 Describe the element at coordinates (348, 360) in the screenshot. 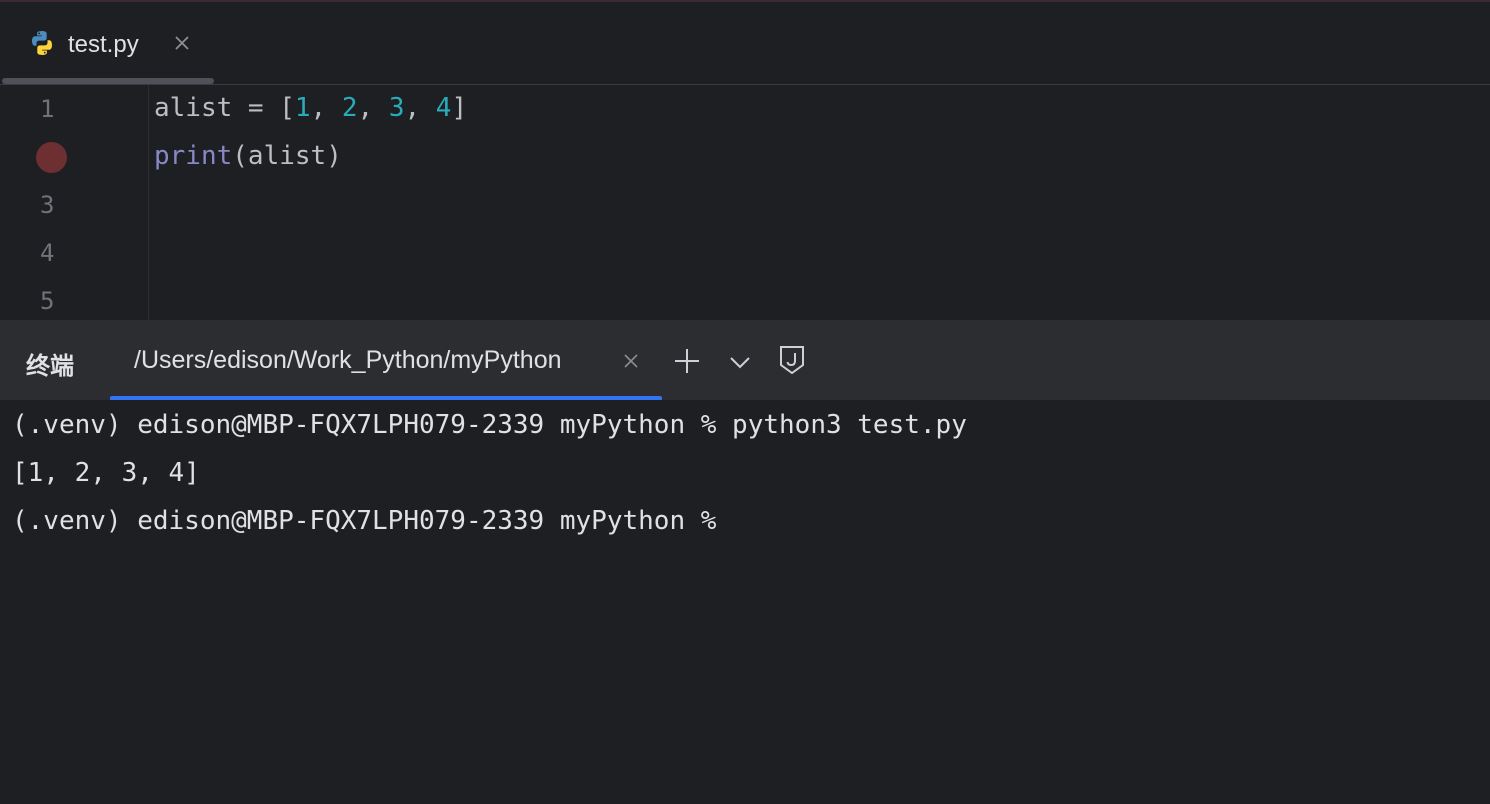

I see `terminal-tab-label: /Users/edison/Work_Python/myPython` at that location.